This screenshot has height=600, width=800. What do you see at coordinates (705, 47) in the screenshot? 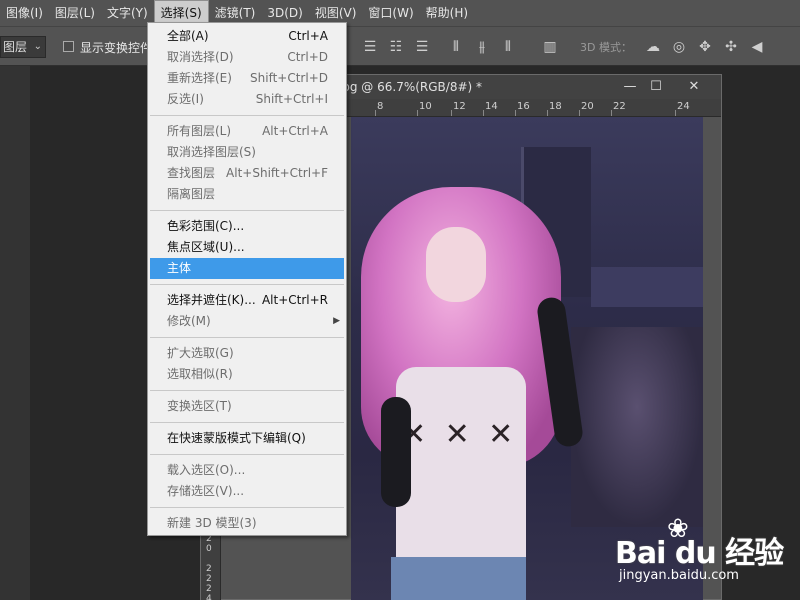
I see `drag-3d-icon: ✥` at bounding box center [705, 47].